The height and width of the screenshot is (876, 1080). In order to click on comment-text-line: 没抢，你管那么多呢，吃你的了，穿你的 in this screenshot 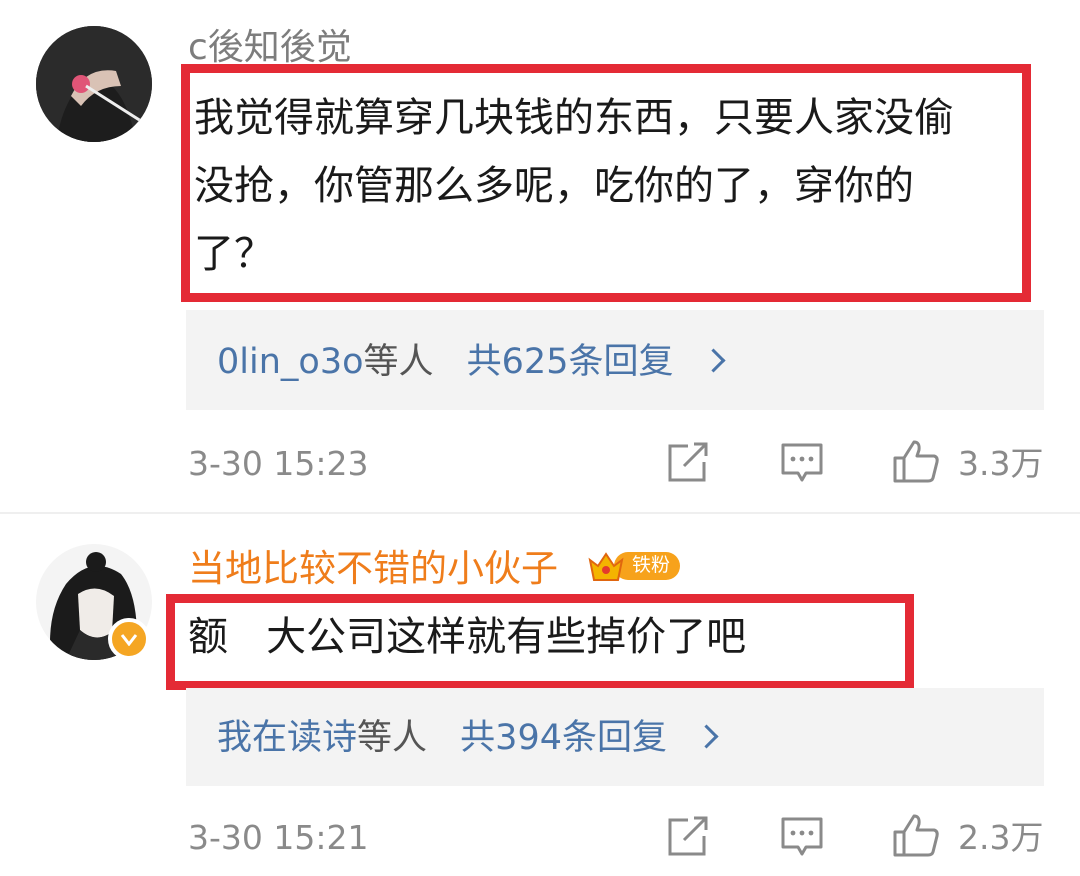, I will do `click(554, 186)`.